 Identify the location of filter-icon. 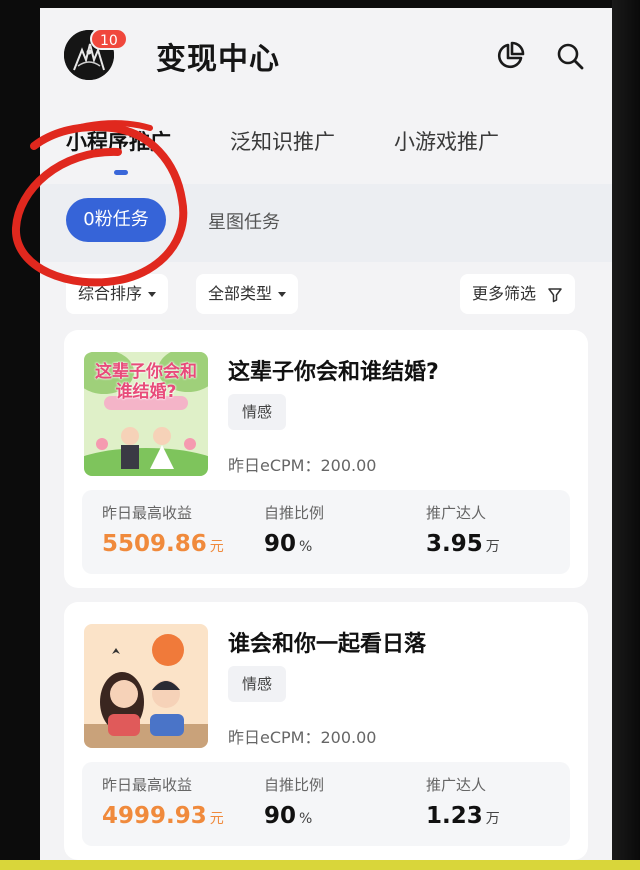
(555, 294).